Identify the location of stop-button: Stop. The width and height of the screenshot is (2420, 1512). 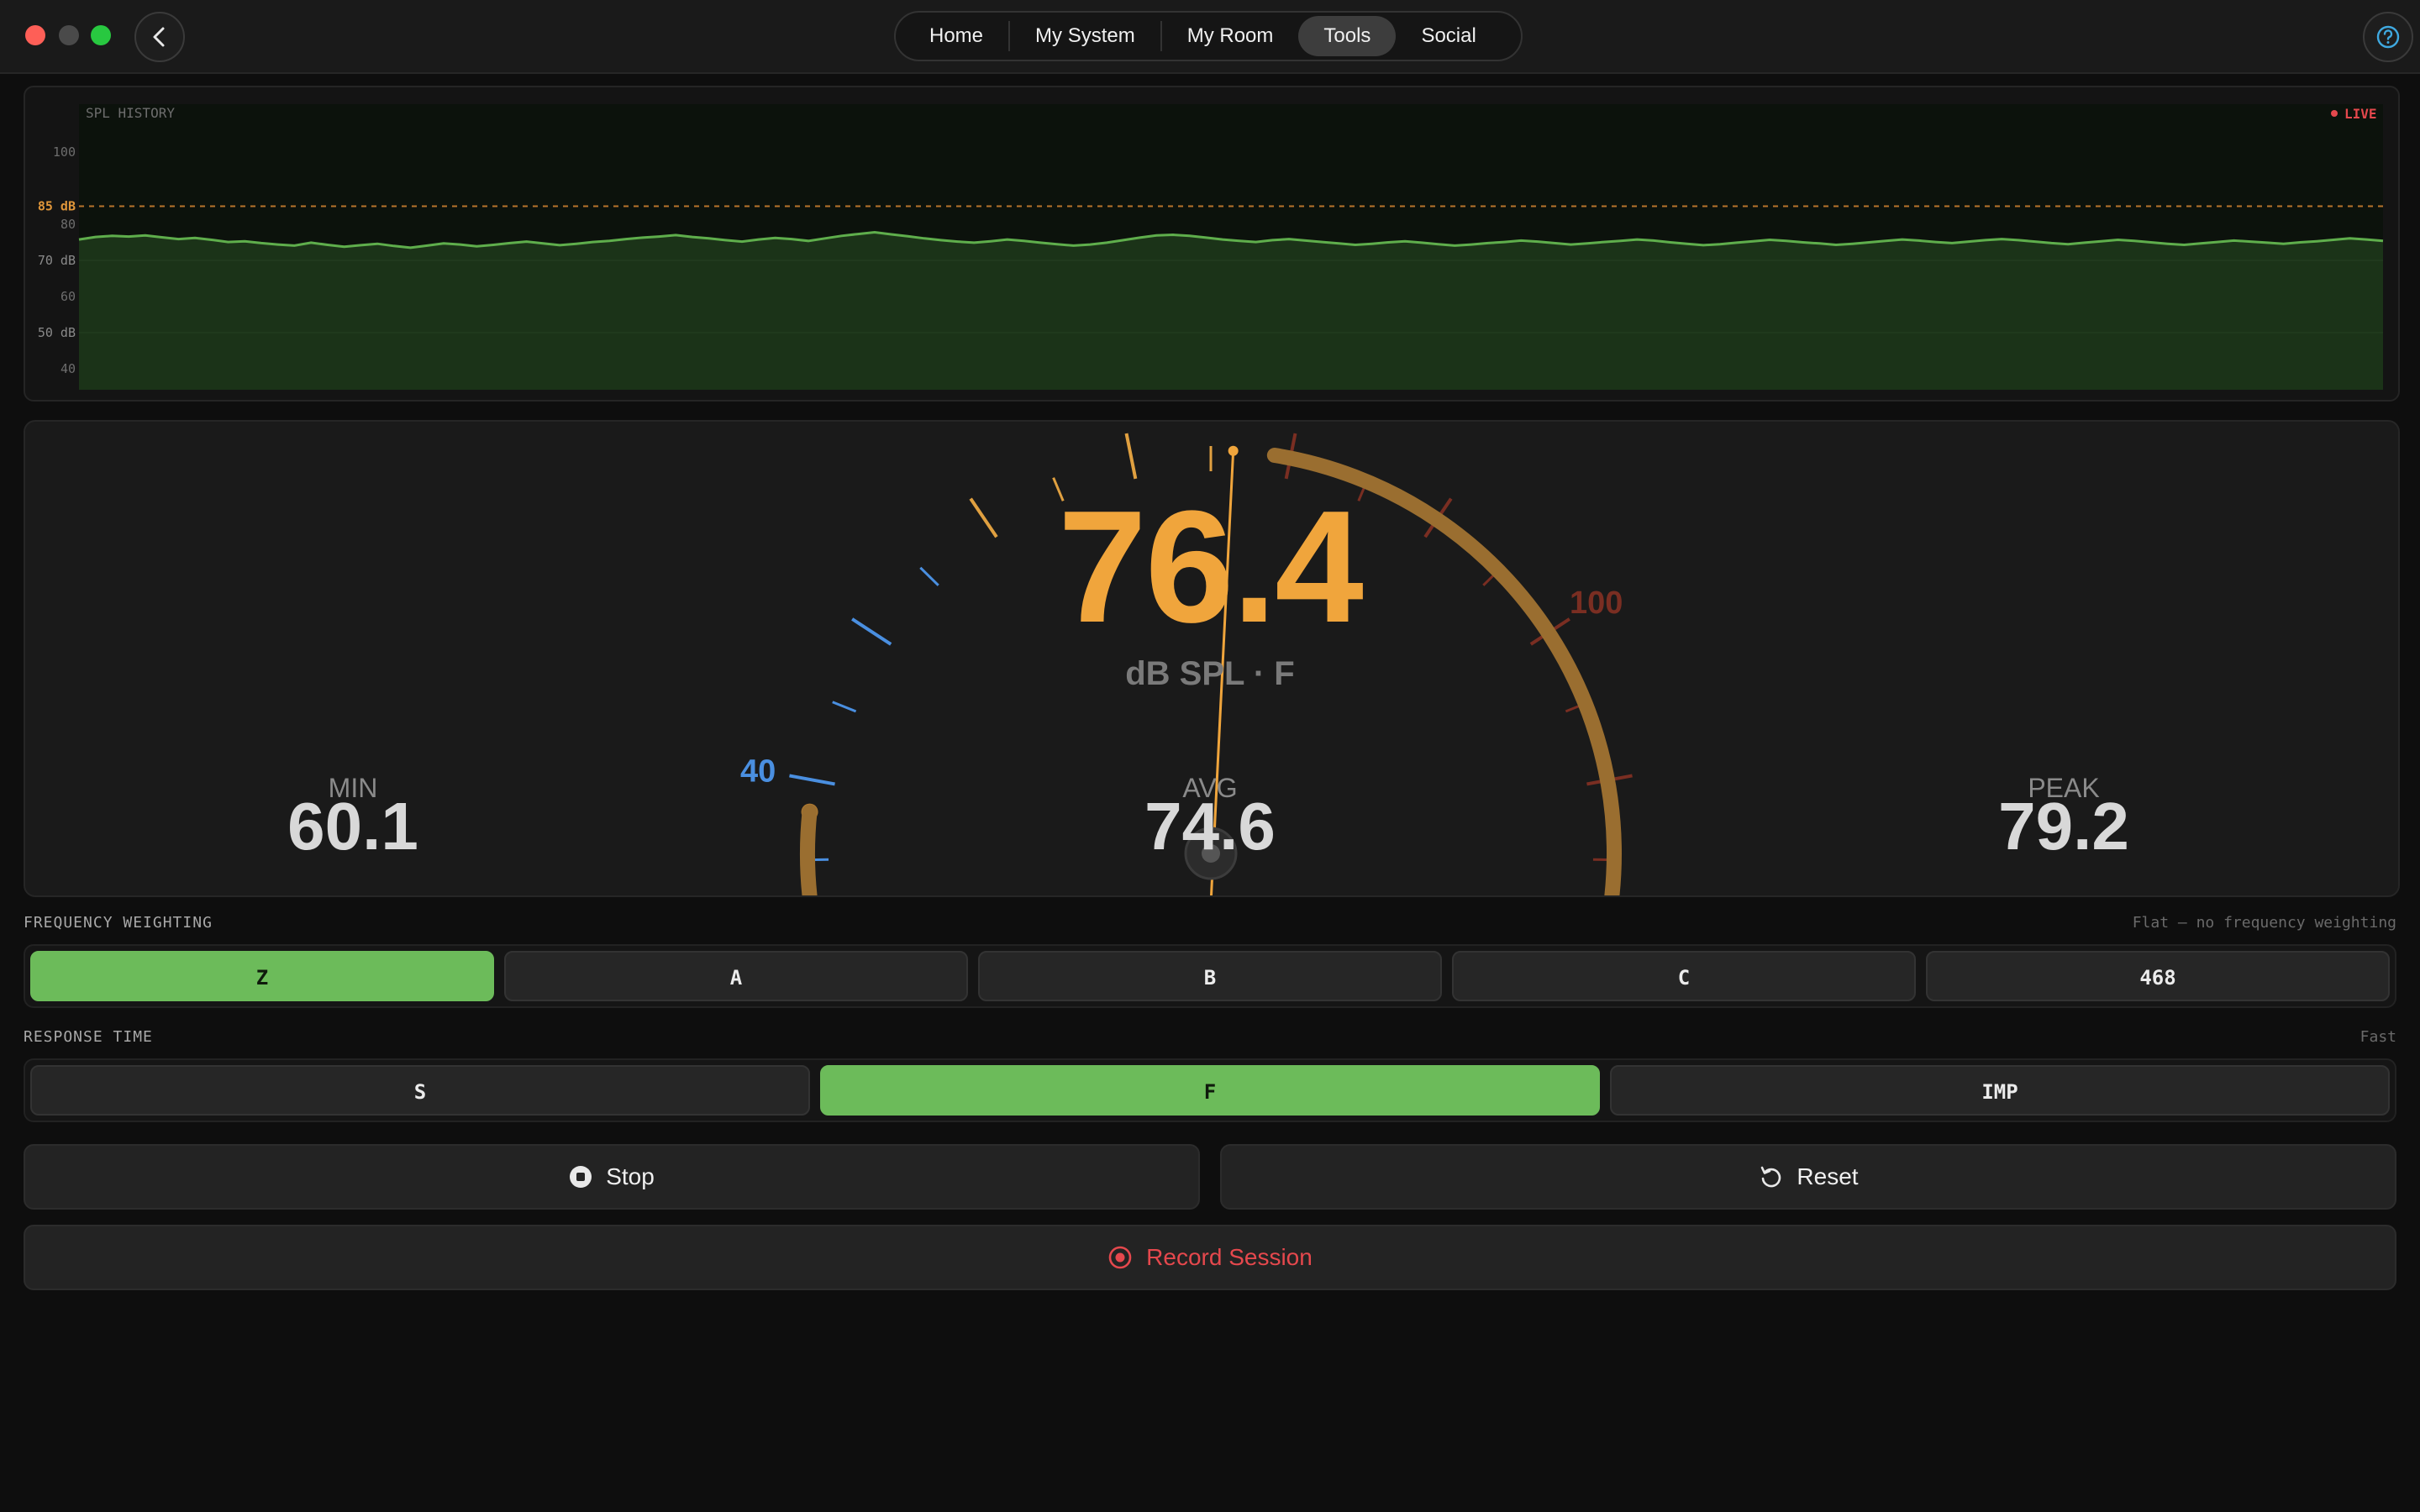
(612, 1177).